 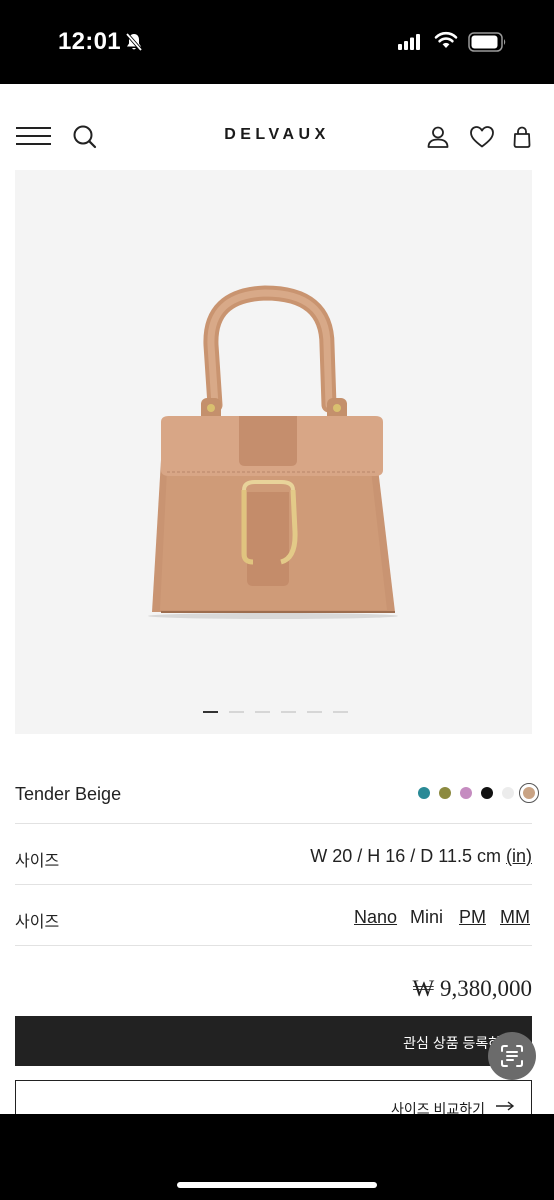 I want to click on user-icon, so click(x=438, y=137).